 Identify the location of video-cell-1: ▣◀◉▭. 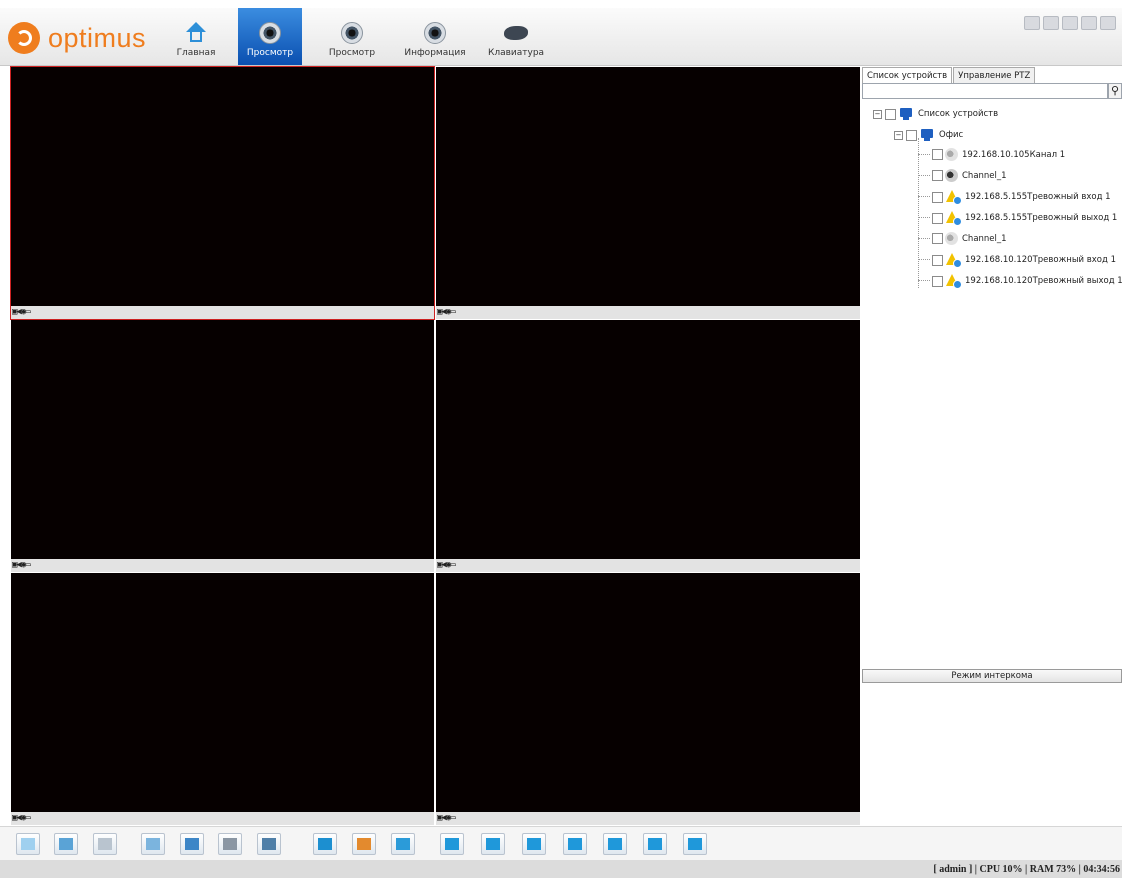
(222, 193).